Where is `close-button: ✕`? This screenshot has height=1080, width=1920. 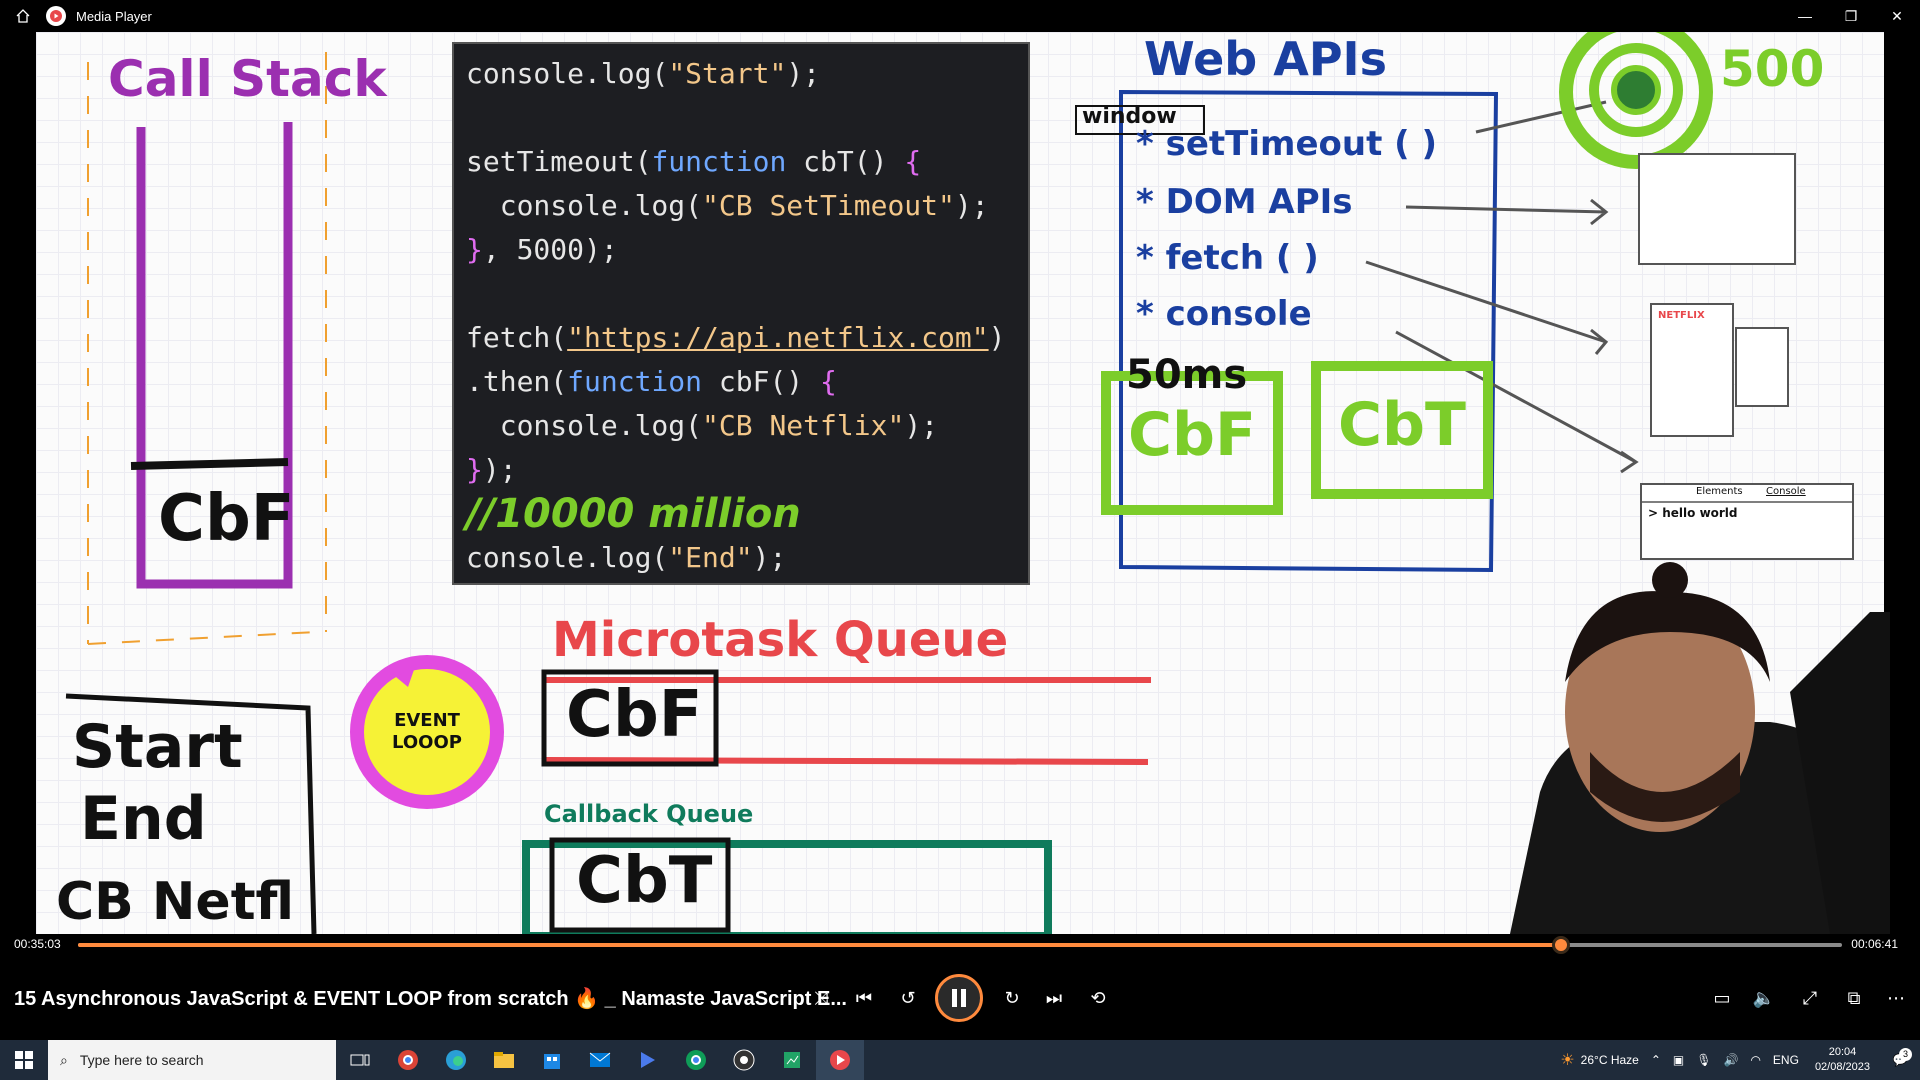
close-button: ✕ is located at coordinates (1897, 16).